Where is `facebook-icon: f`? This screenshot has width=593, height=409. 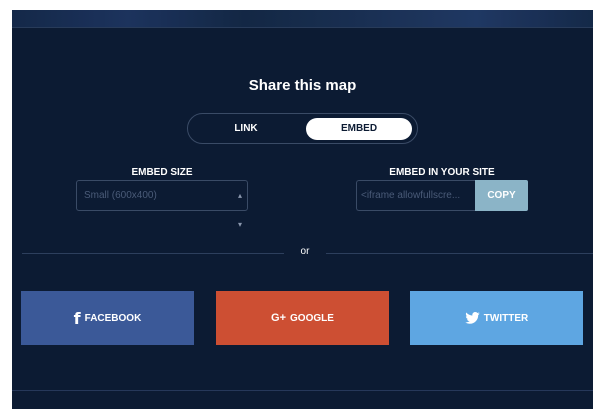 facebook-icon: f is located at coordinates (77, 318).